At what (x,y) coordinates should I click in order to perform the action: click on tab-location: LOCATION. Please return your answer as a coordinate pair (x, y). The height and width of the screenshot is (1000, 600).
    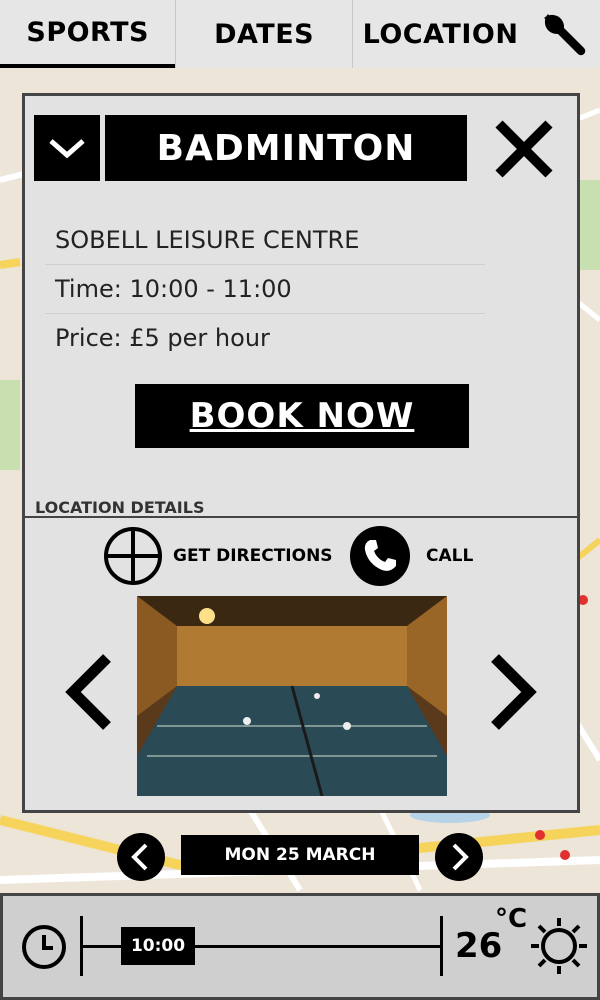
    Looking at the image, I should click on (439, 34).